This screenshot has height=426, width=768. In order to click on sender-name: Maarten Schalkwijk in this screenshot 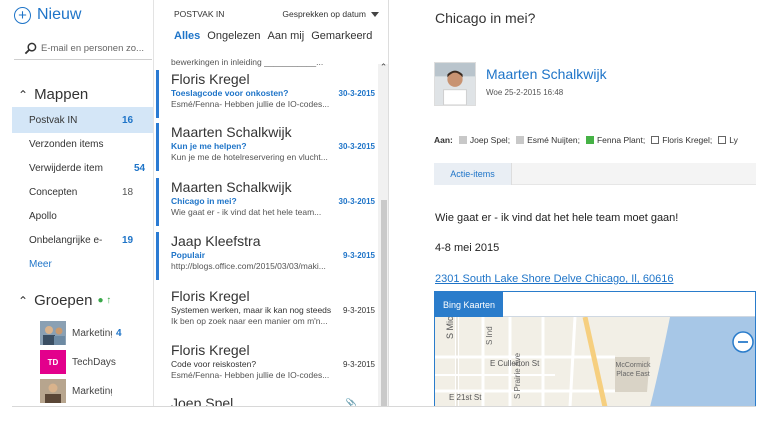, I will do `click(546, 74)`.